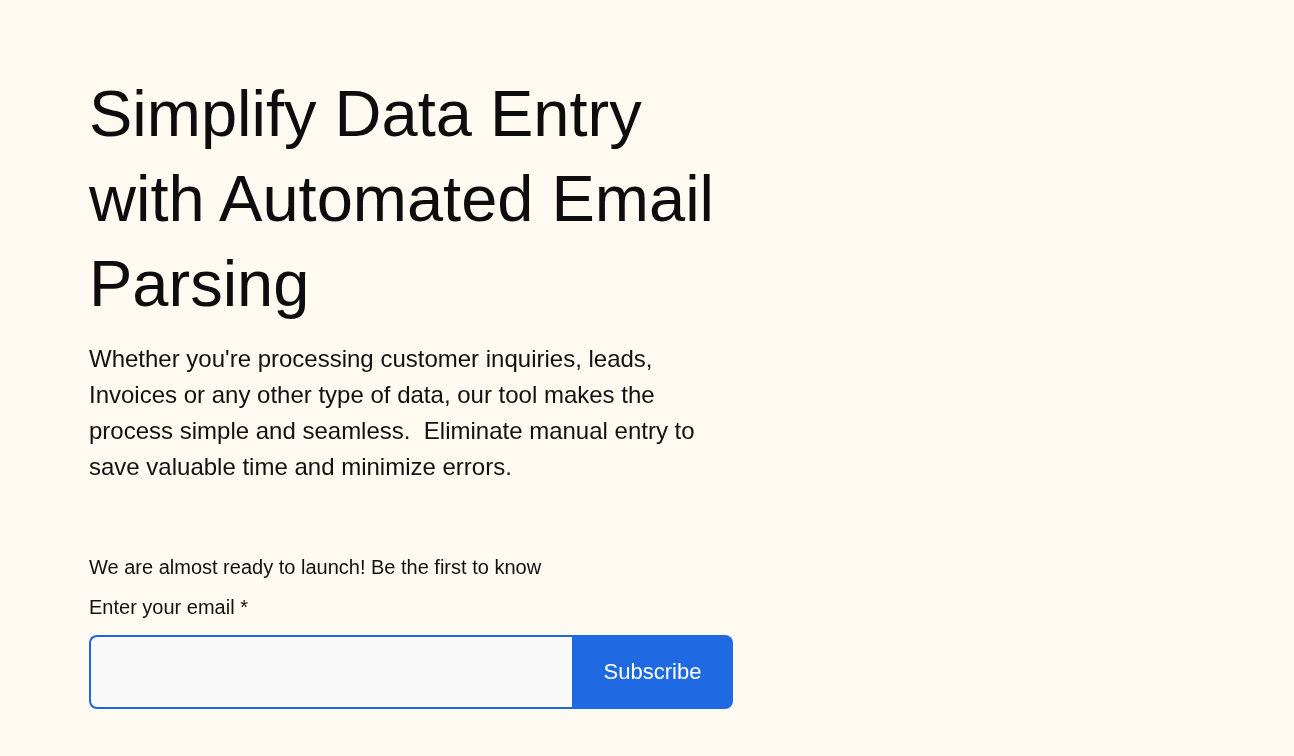  What do you see at coordinates (168, 607) in the screenshot?
I see `email-label: Enter your email *` at bounding box center [168, 607].